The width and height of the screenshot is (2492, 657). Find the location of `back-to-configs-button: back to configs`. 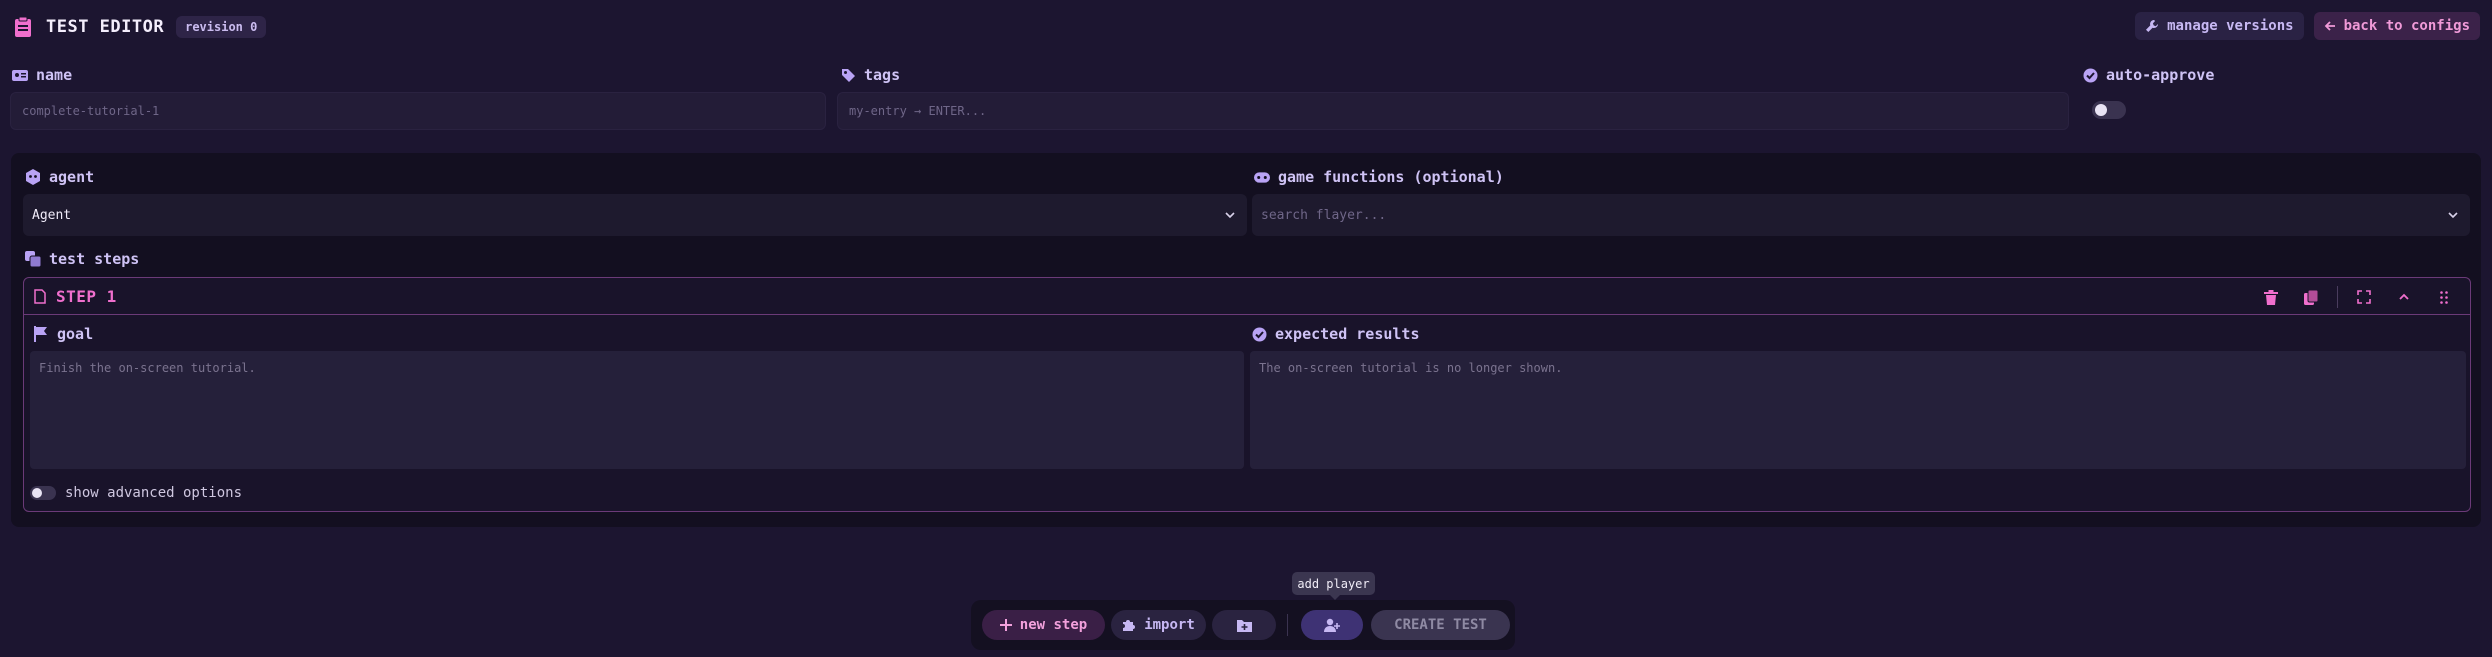

back-to-configs-button: back to configs is located at coordinates (2396, 26).